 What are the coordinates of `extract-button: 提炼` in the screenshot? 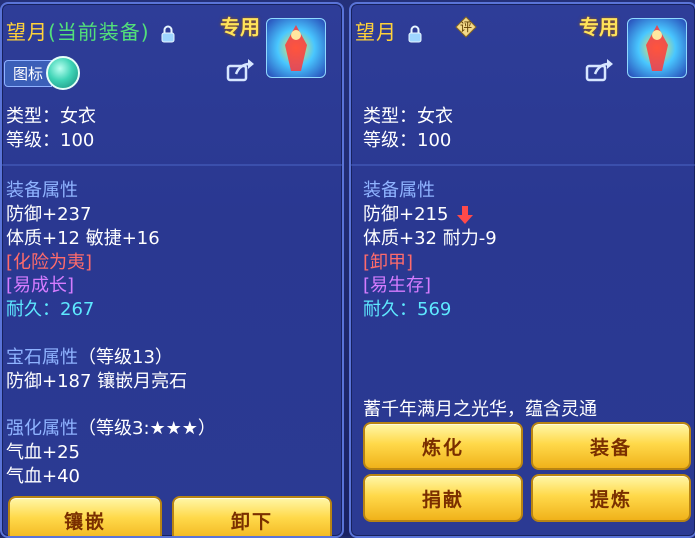 It's located at (611, 498).